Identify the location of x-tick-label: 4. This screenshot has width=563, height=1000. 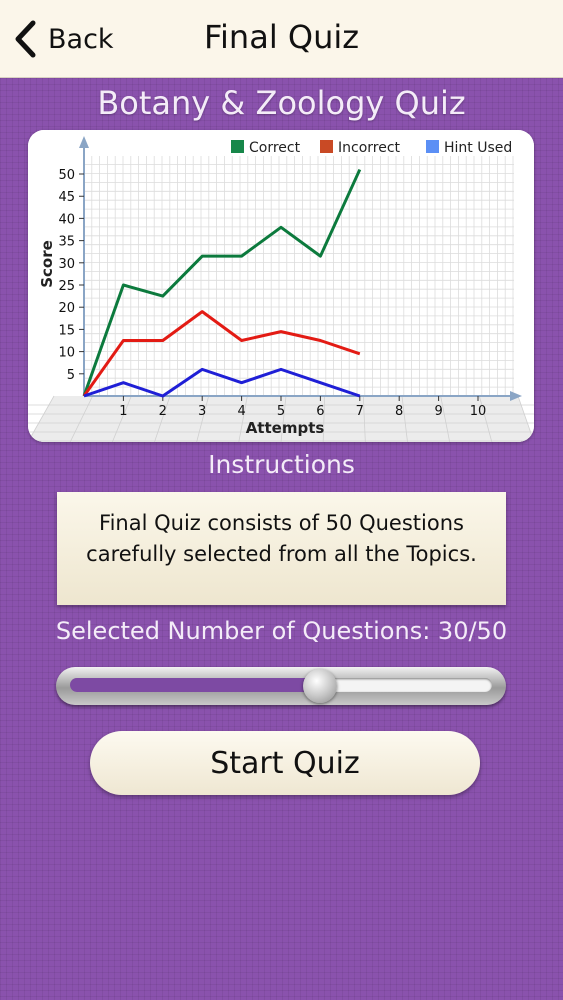
(241, 411).